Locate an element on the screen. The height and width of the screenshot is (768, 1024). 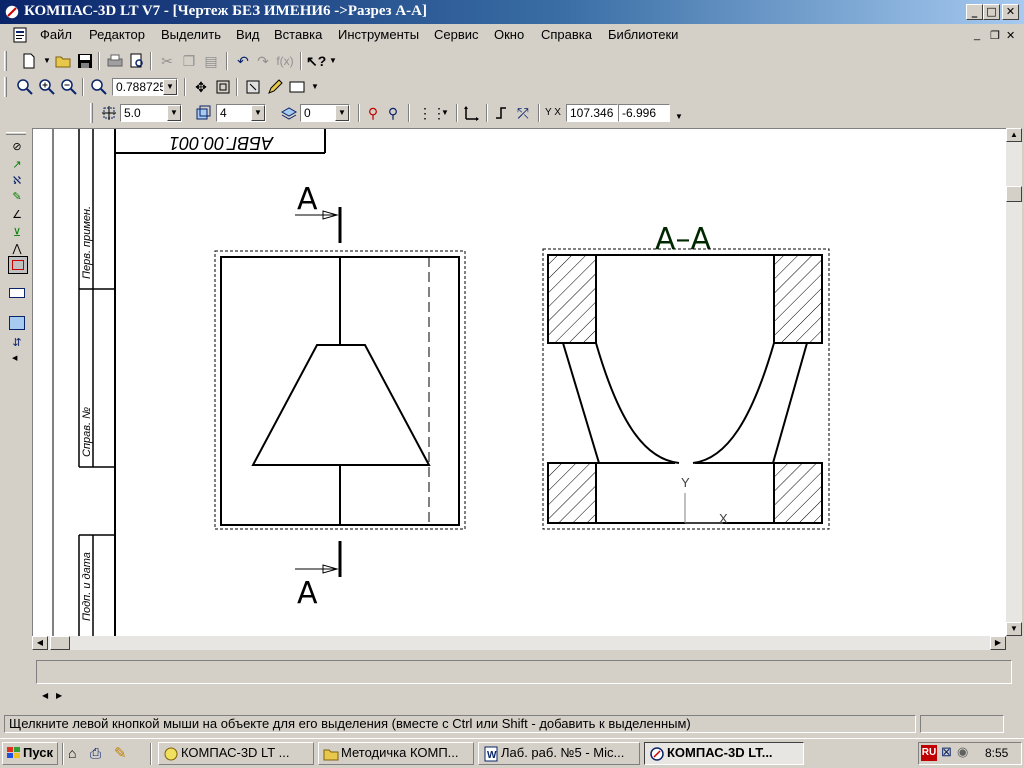
print-icon is located at coordinates (115, 61).